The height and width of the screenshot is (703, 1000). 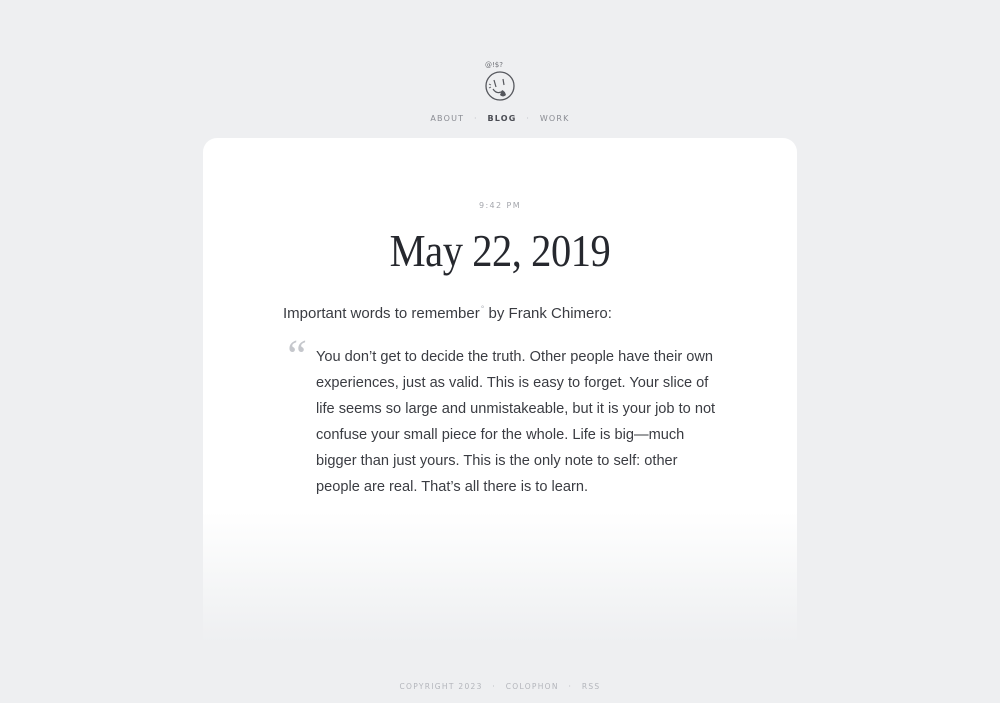 I want to click on quote-mark-icon: “, so click(x=295, y=355).